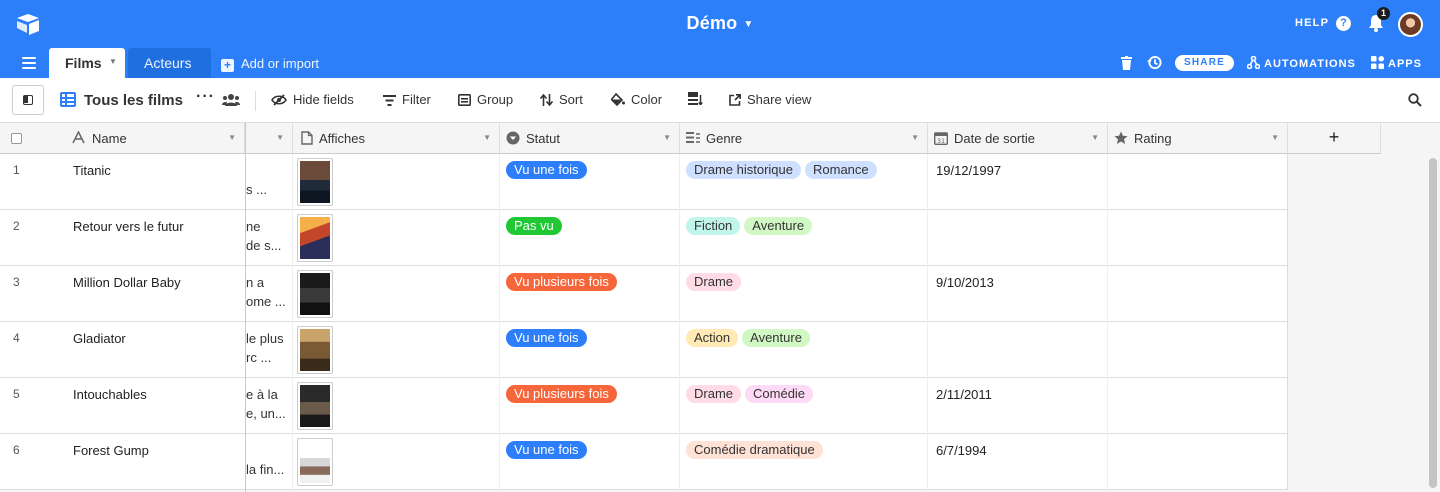 The width and height of the screenshot is (1440, 492). What do you see at coordinates (122, 182) in the screenshot?
I see `primary-cell: 1 Titanic` at bounding box center [122, 182].